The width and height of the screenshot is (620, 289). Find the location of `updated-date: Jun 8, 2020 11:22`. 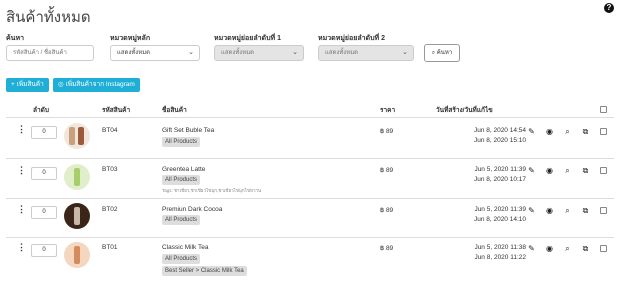

updated-date: Jun 8, 2020 11:22 is located at coordinates (500, 257).